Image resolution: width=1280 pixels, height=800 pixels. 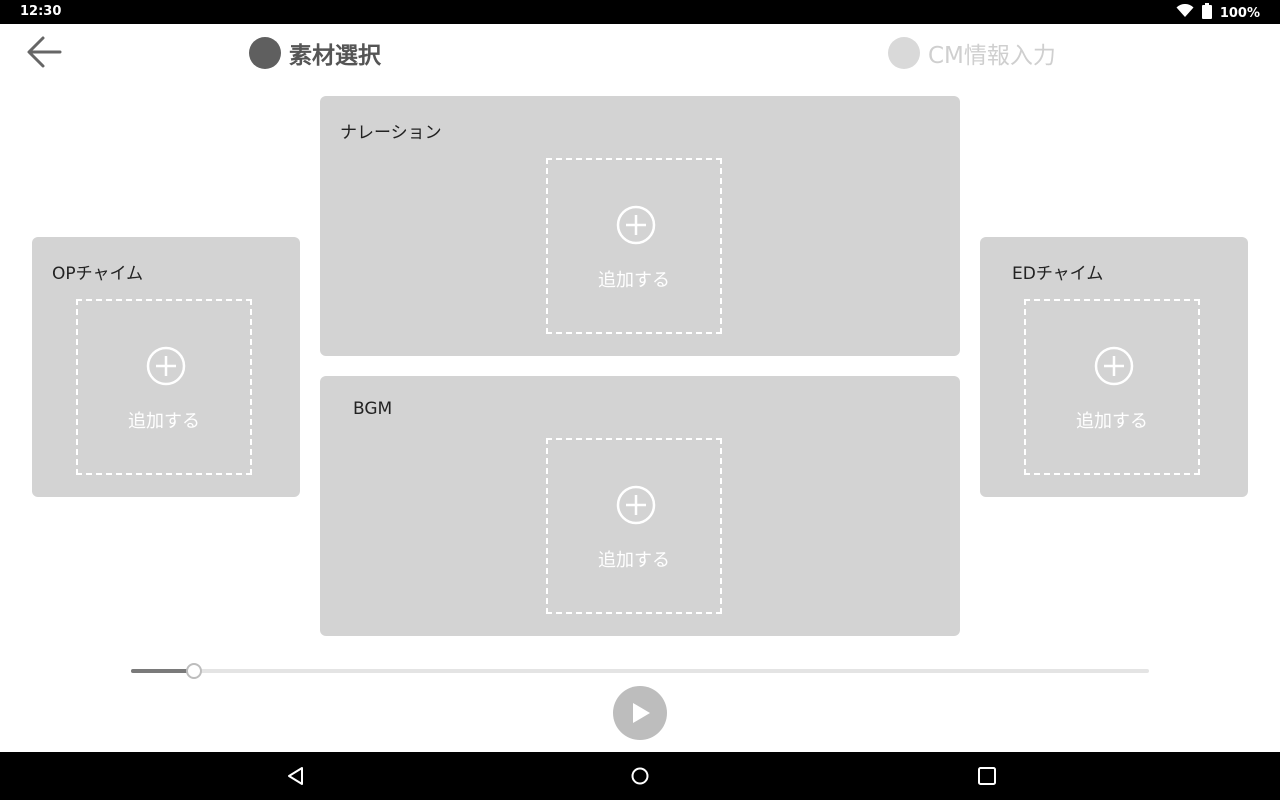 I want to click on step-label: CM情報入力, so click(x=992, y=56).